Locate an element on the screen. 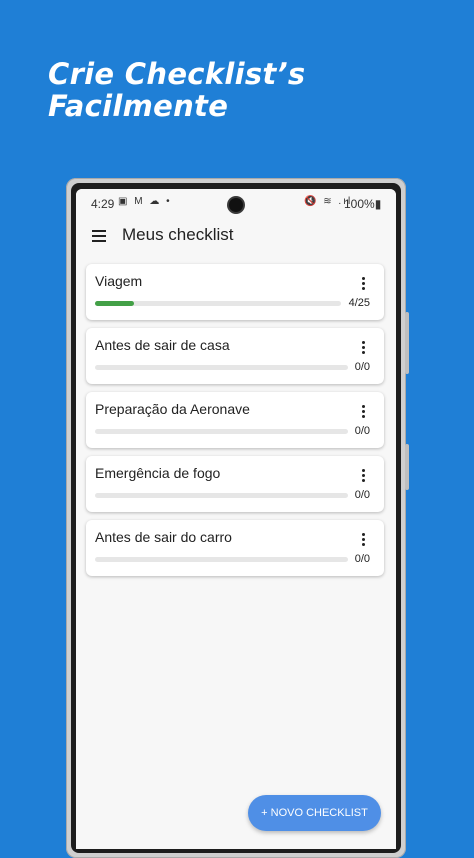 Image resolution: width=474 pixels, height=858 pixels. power-button is located at coordinates (407, 467).